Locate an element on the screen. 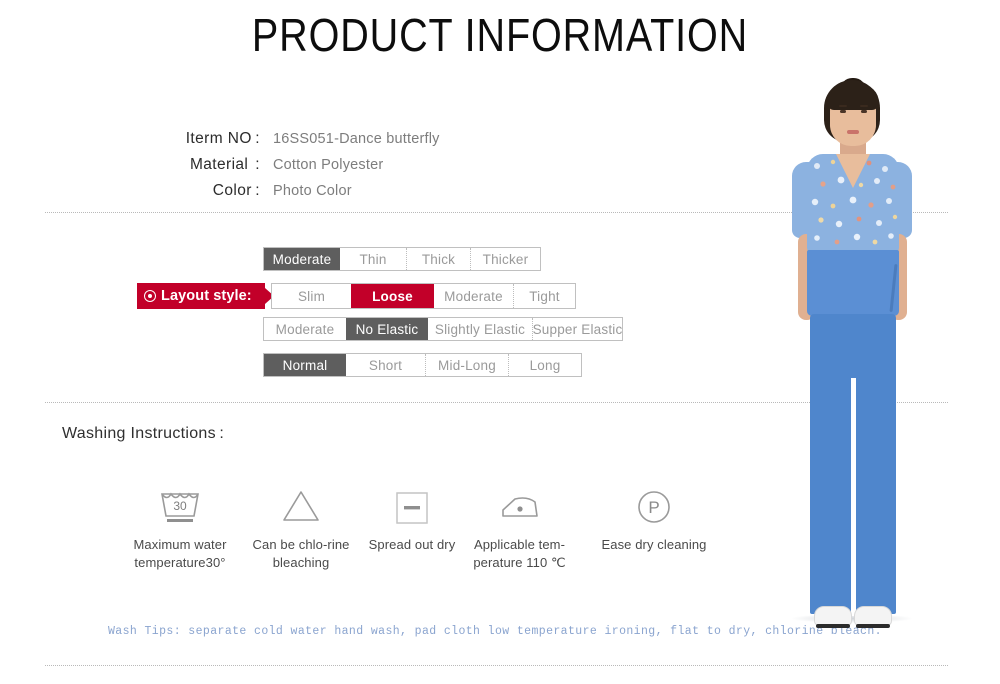 The height and width of the screenshot is (684, 1000). model-pant-leg-gap is located at coordinates (853, 497).